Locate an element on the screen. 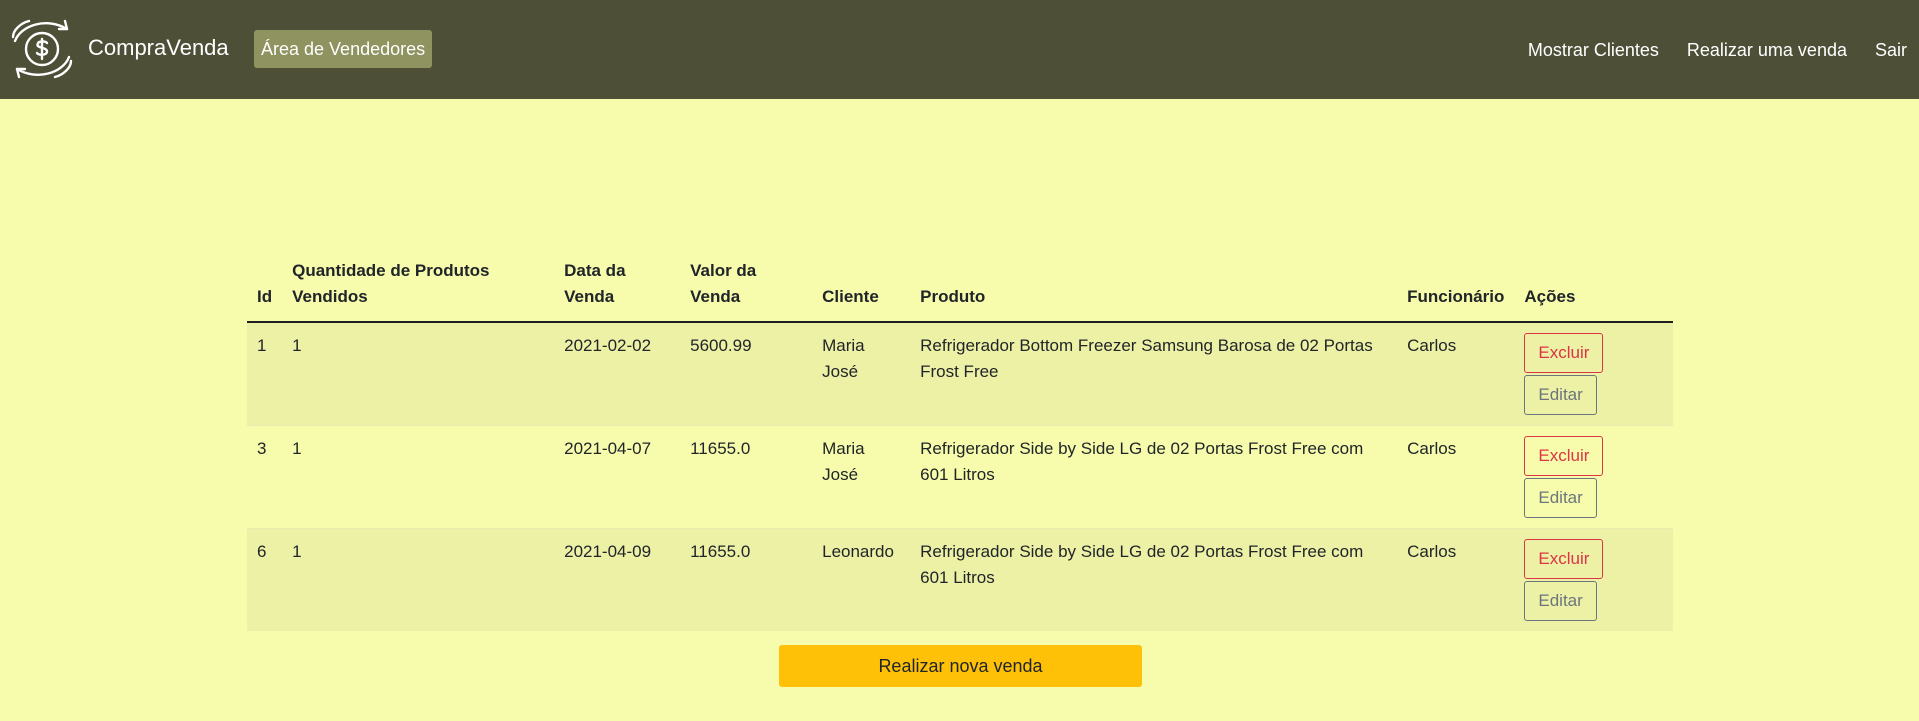  cell-date: 2021-04-07 is located at coordinates (617, 477).